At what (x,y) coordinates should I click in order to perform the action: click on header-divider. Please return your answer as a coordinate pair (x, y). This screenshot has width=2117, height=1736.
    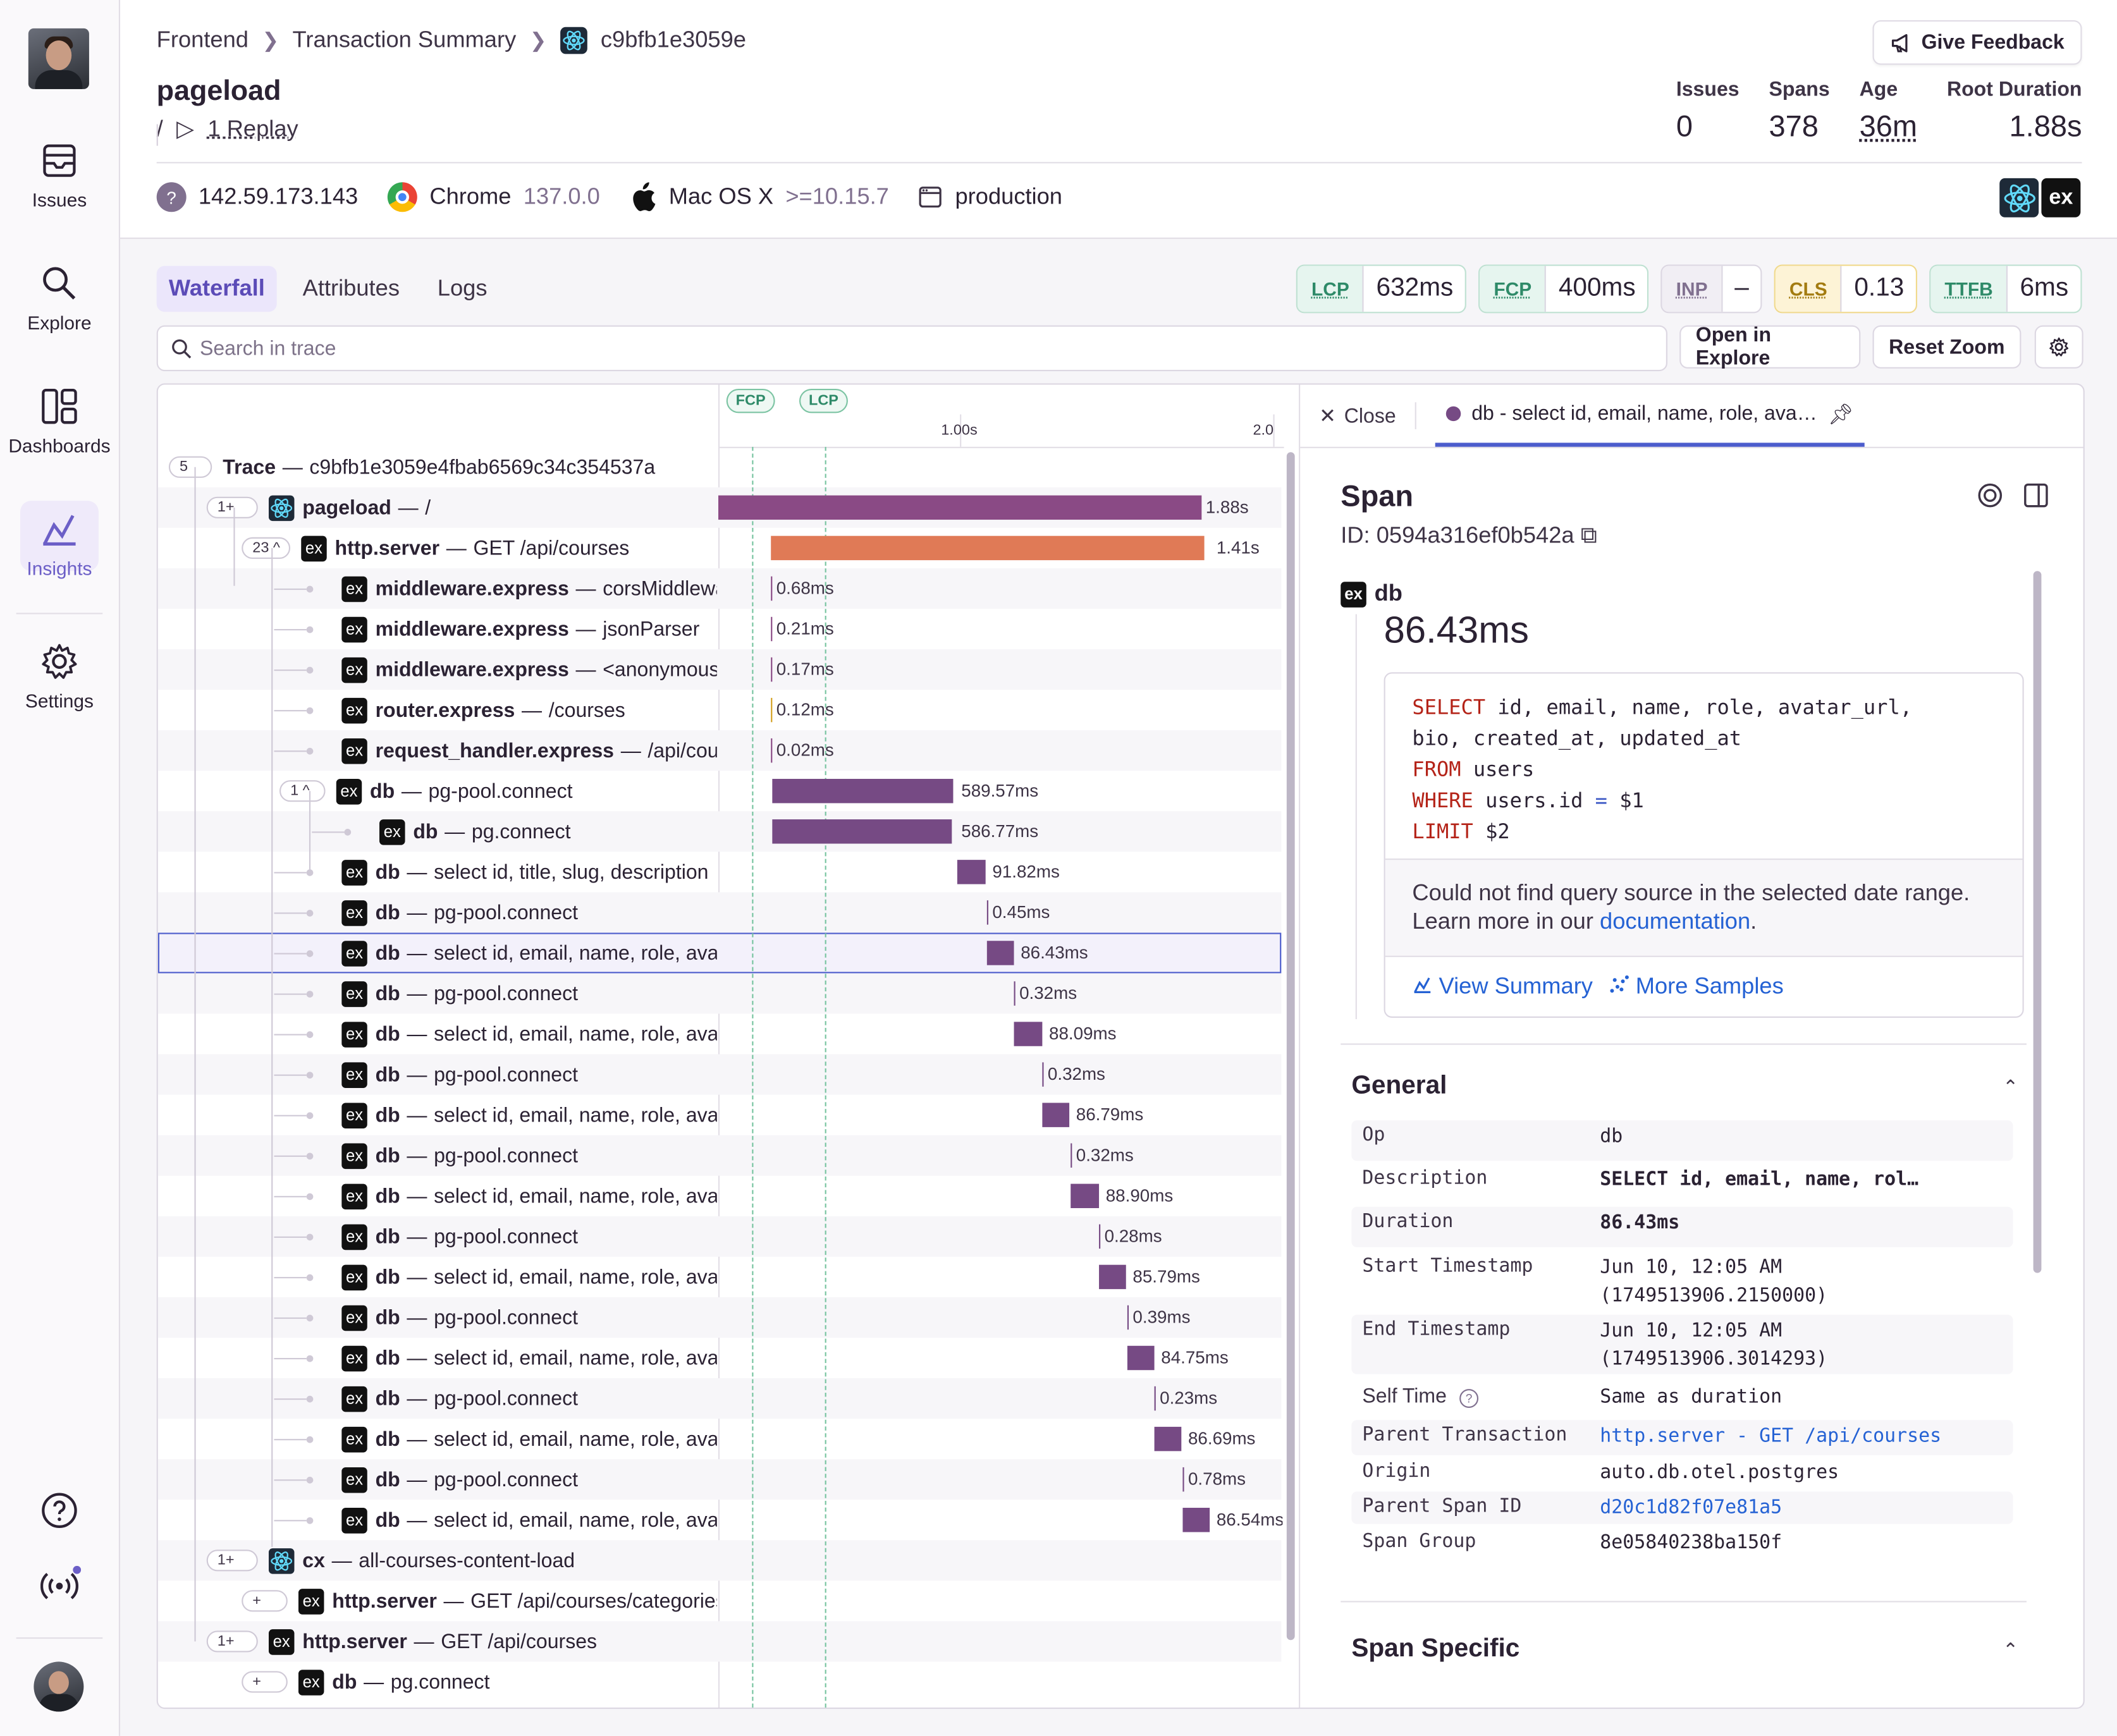
    Looking at the image, I should click on (1119, 163).